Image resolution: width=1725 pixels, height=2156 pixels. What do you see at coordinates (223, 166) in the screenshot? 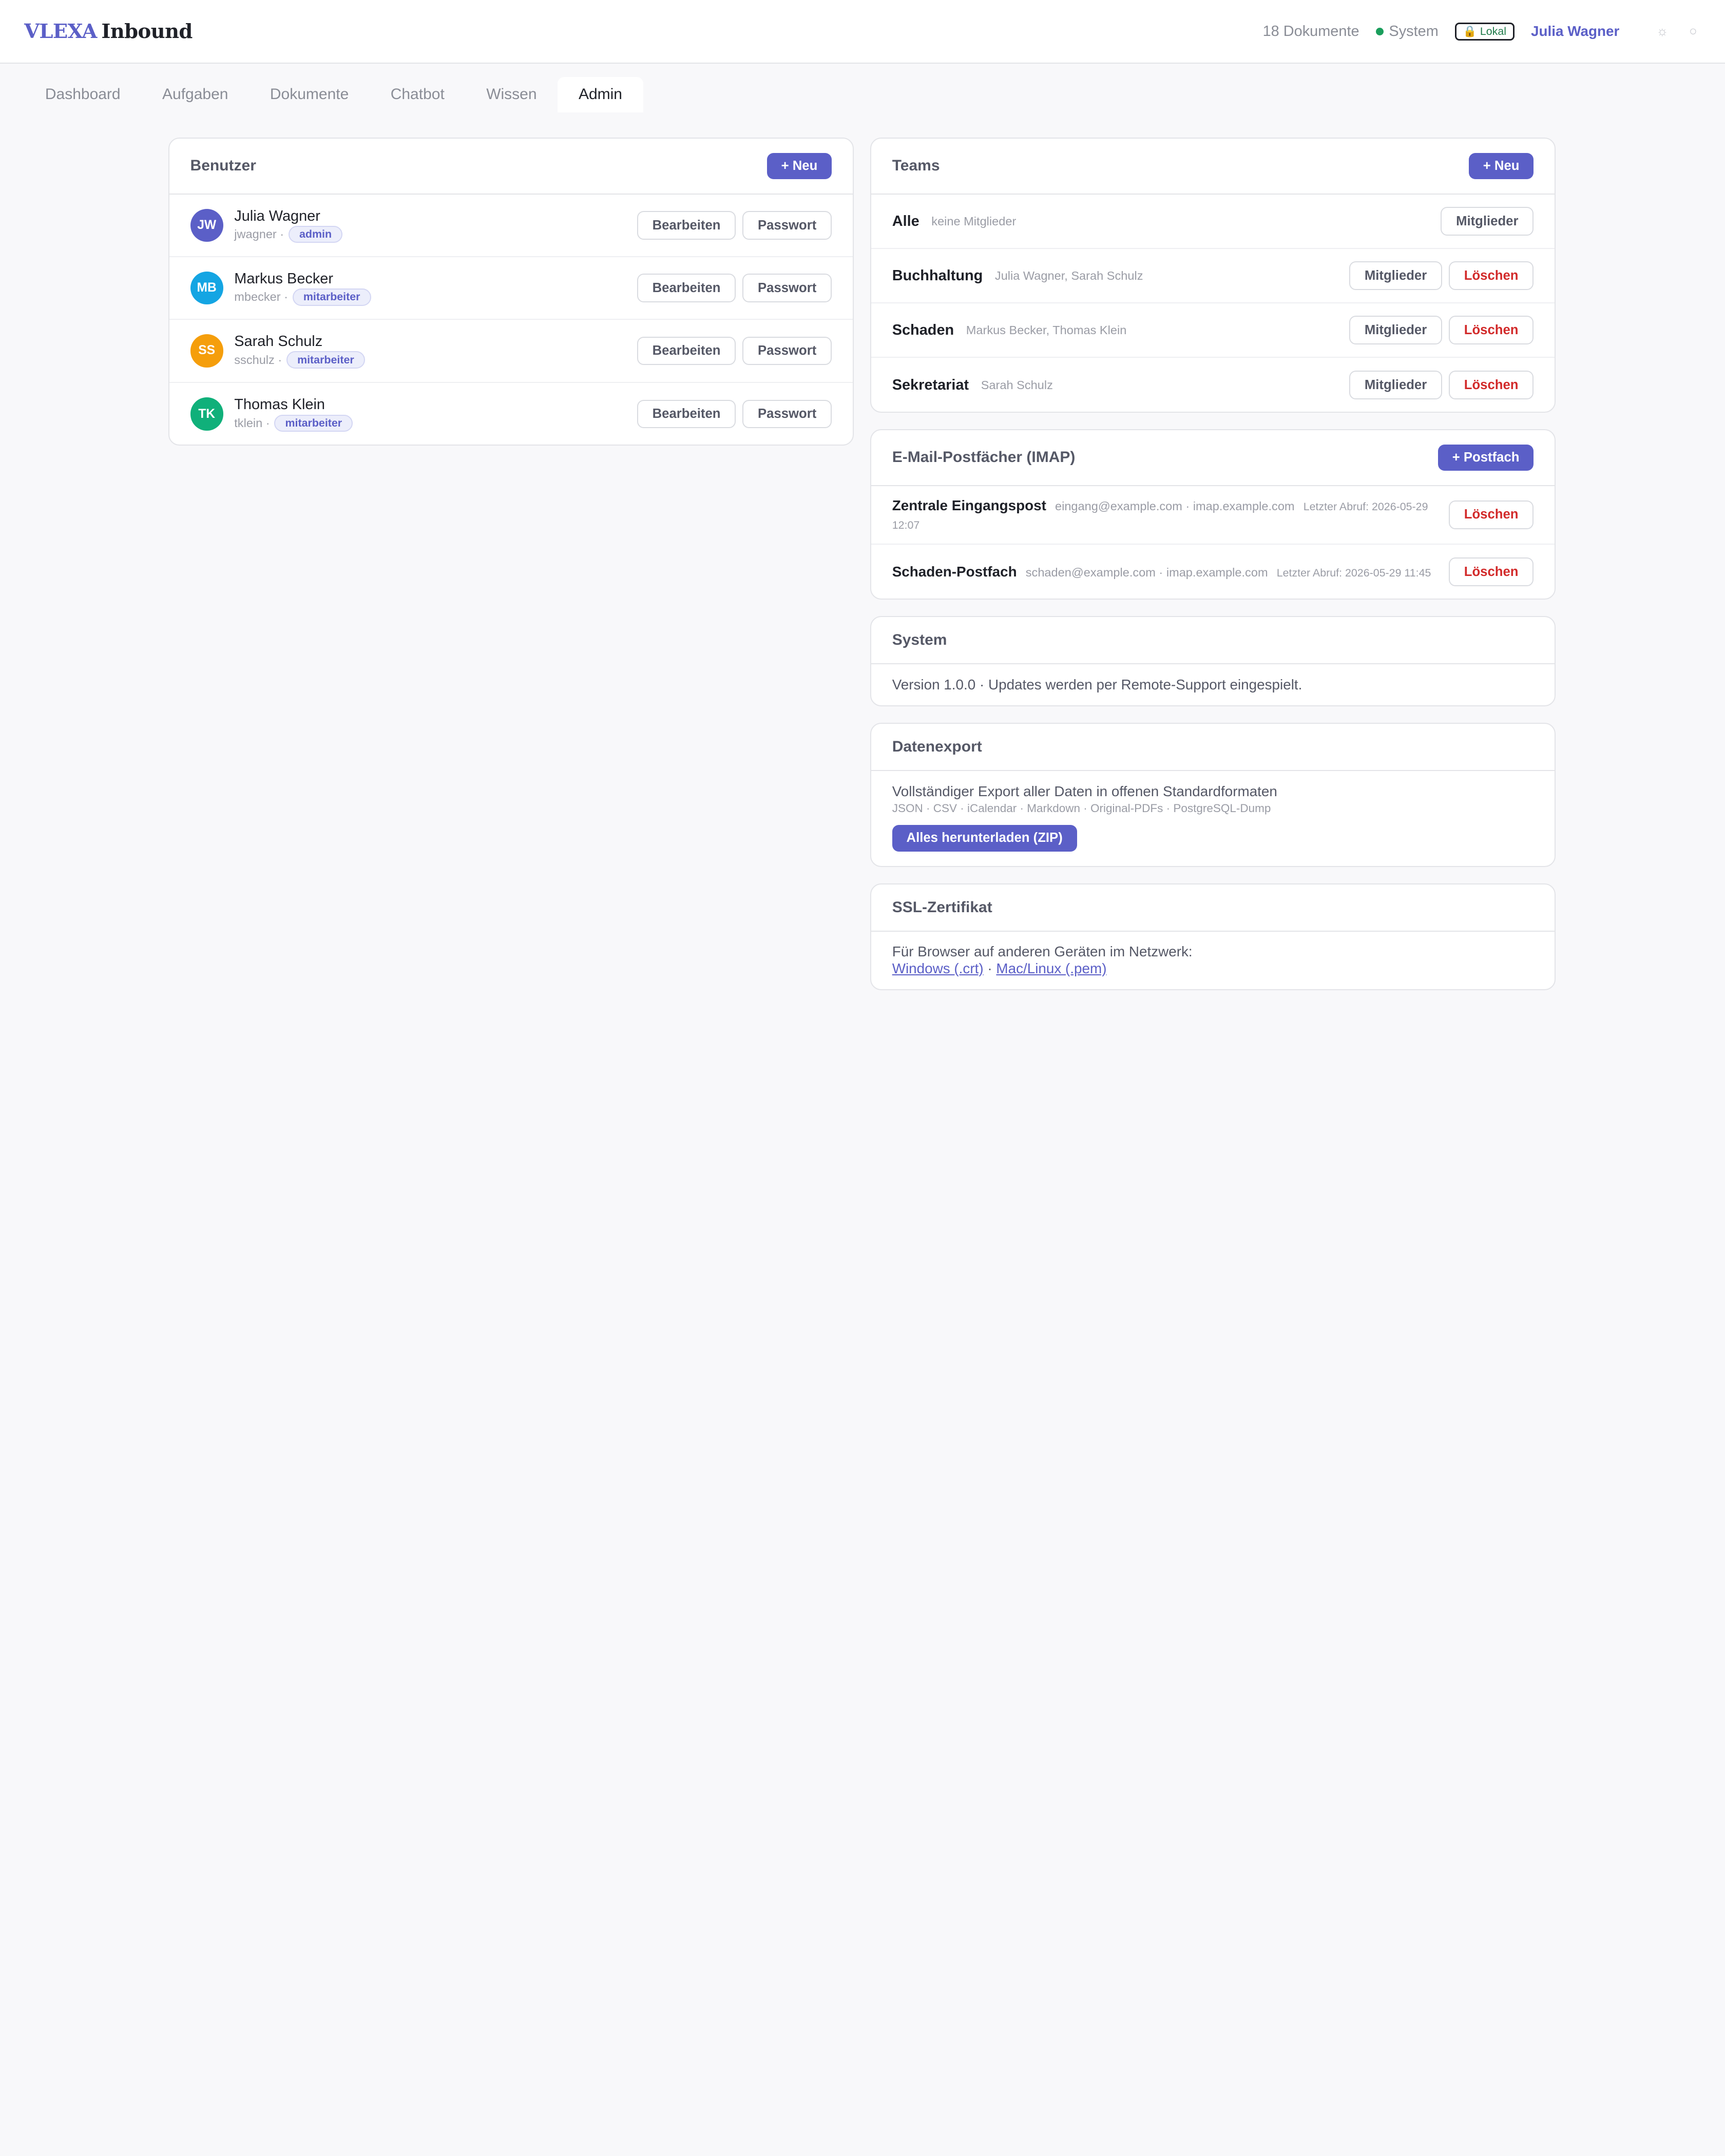
I see `users-title: Benutzer` at bounding box center [223, 166].